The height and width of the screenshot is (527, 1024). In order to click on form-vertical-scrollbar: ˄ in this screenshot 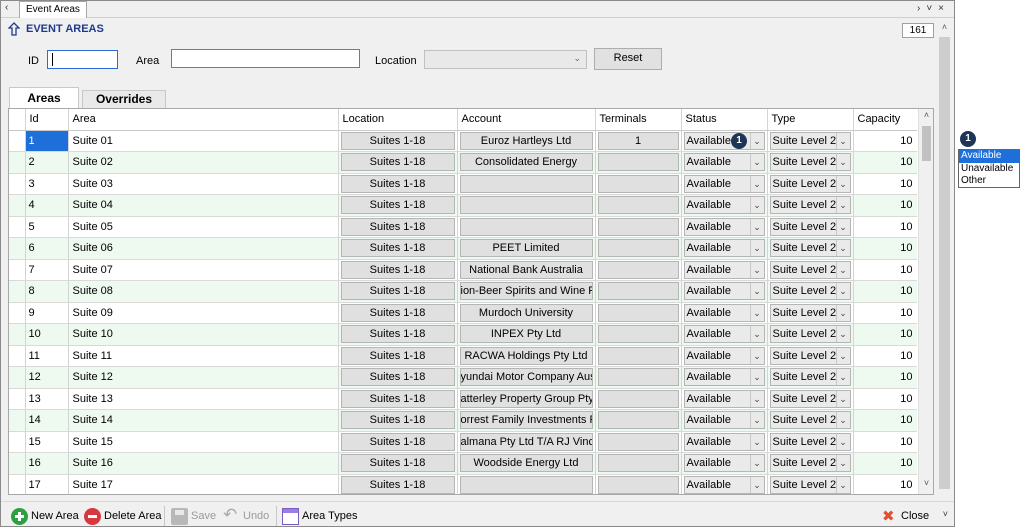, I will do `click(944, 256)`.